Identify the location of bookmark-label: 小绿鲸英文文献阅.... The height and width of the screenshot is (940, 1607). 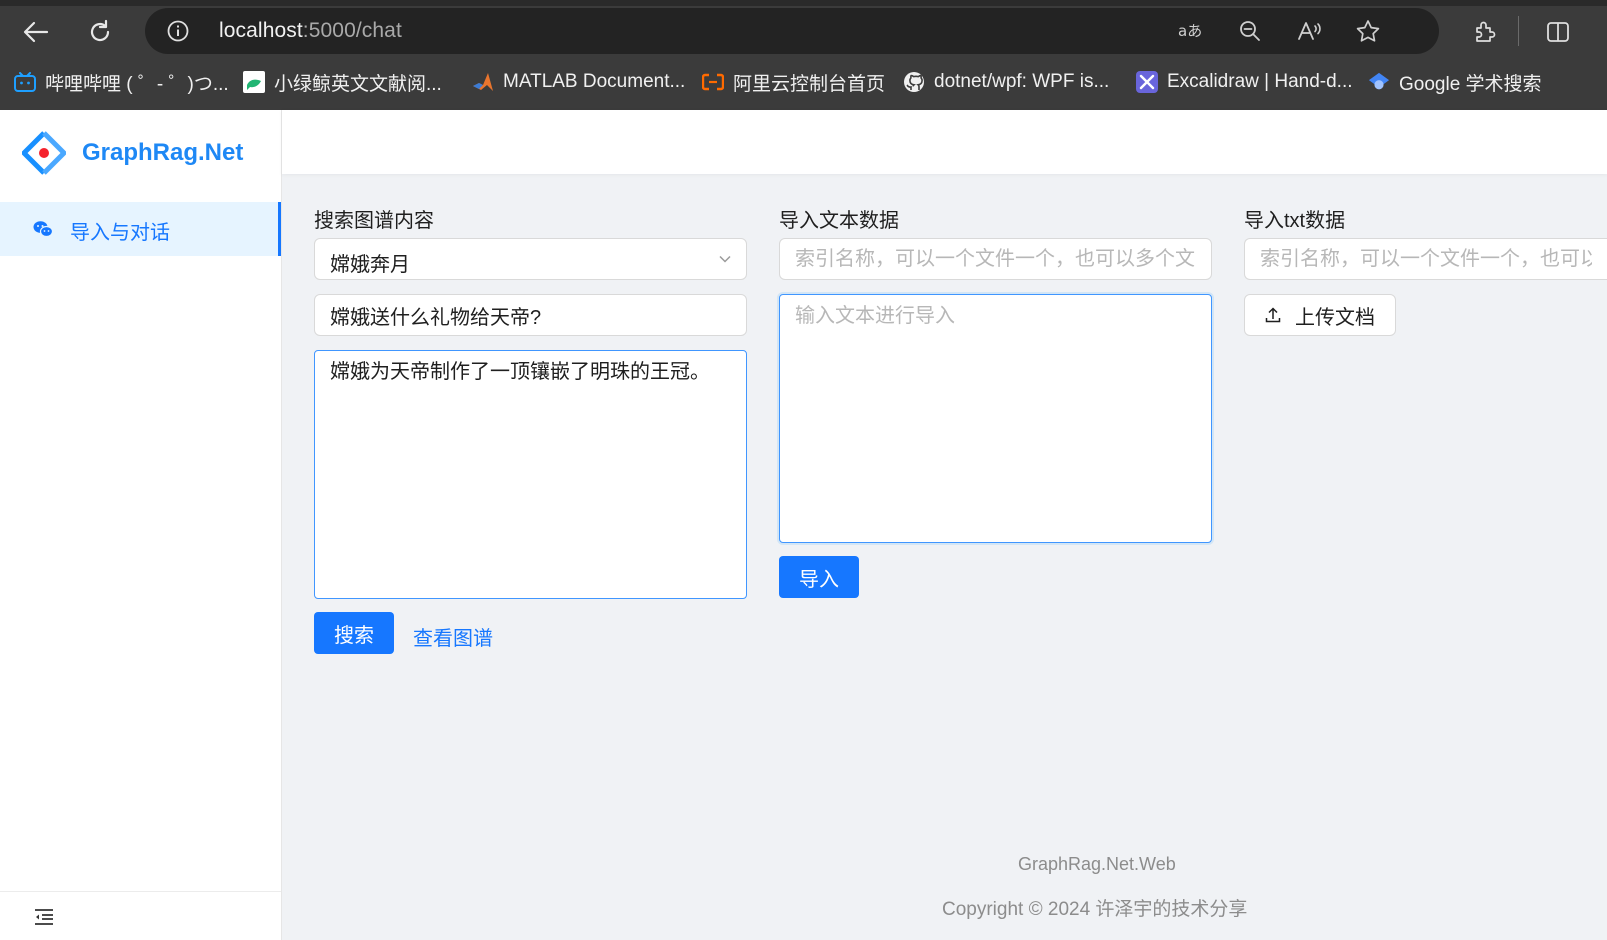
(358, 84).